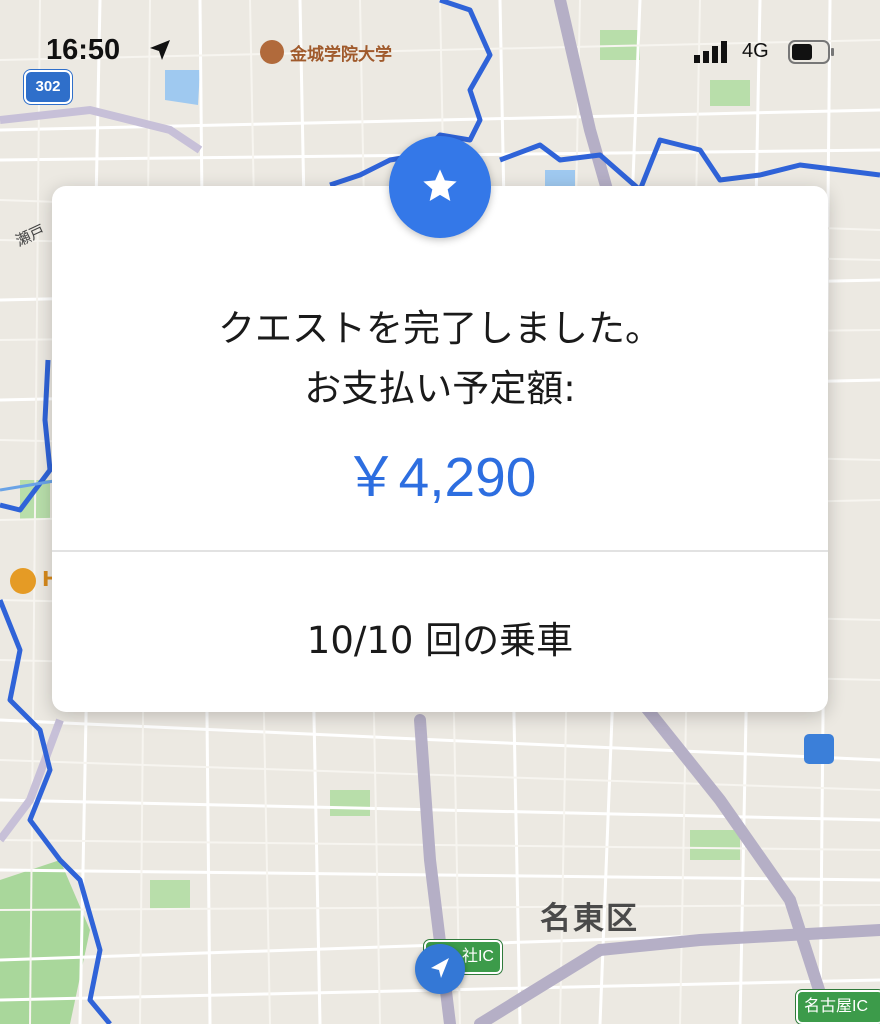  I want to click on navigation-arrow-icon, so click(440, 968).